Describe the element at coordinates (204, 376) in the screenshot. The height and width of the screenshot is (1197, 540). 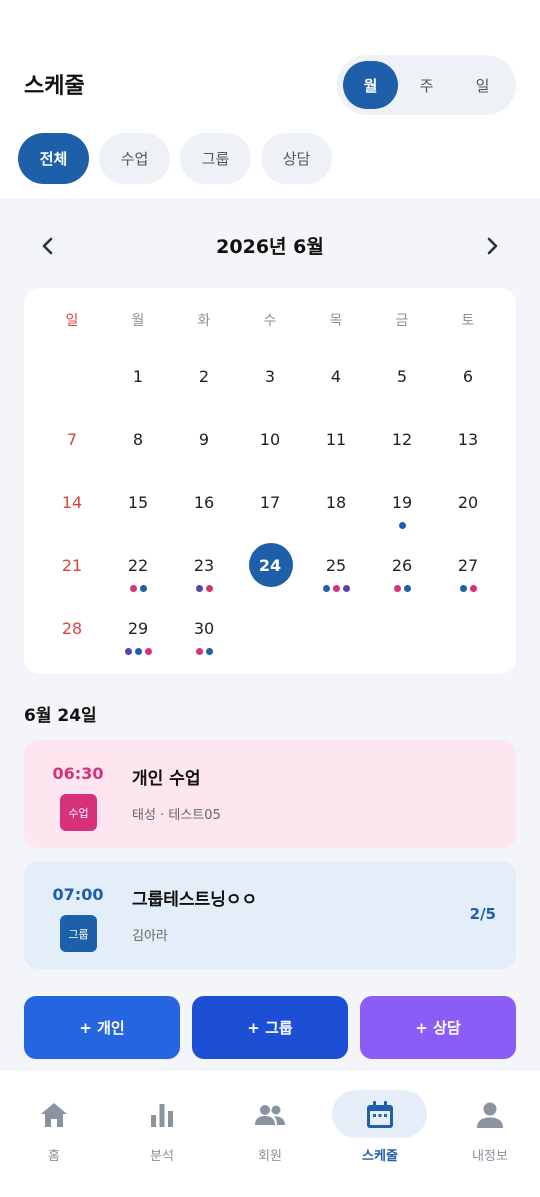
I see `day-number: 2` at that location.